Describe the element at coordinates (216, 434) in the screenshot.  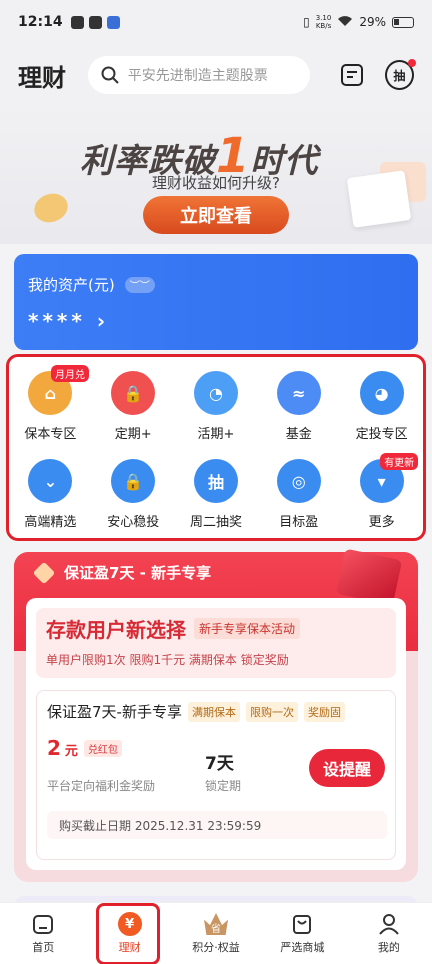
I see `grid-item-label: 活期+` at that location.